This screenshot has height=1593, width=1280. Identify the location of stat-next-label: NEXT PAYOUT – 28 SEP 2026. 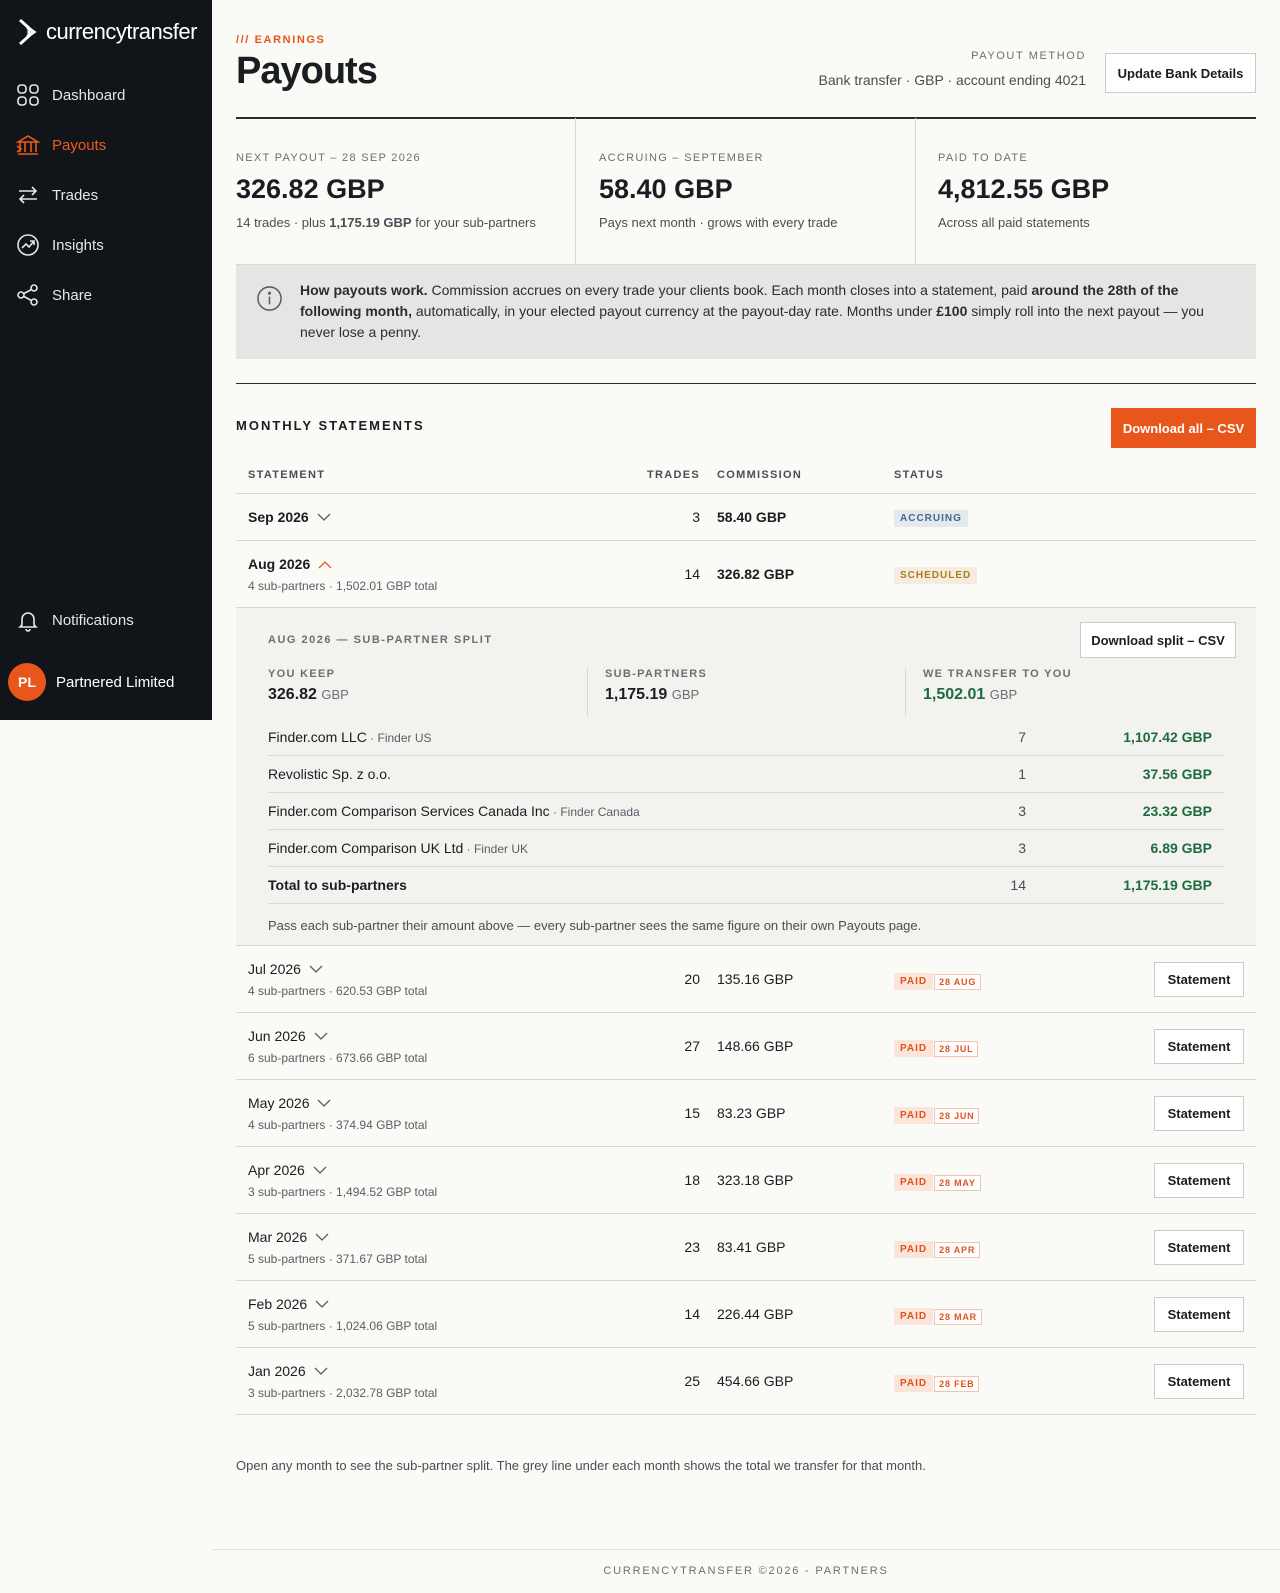
(328, 158).